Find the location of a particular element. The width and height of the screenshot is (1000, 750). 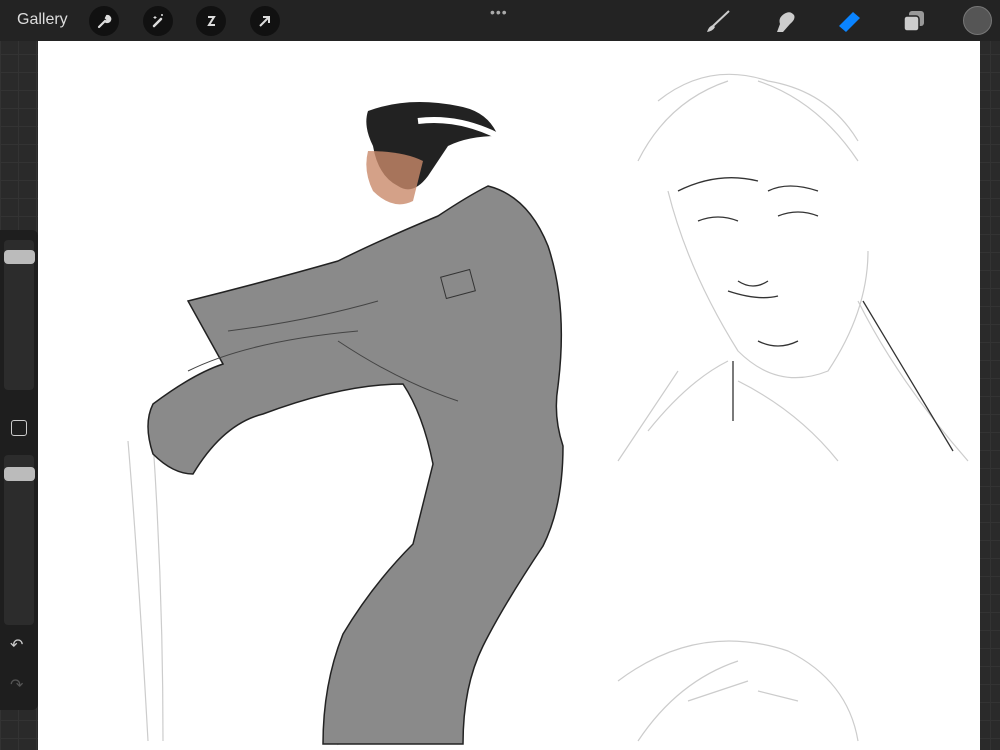

layers-icon is located at coordinates (914, 21).